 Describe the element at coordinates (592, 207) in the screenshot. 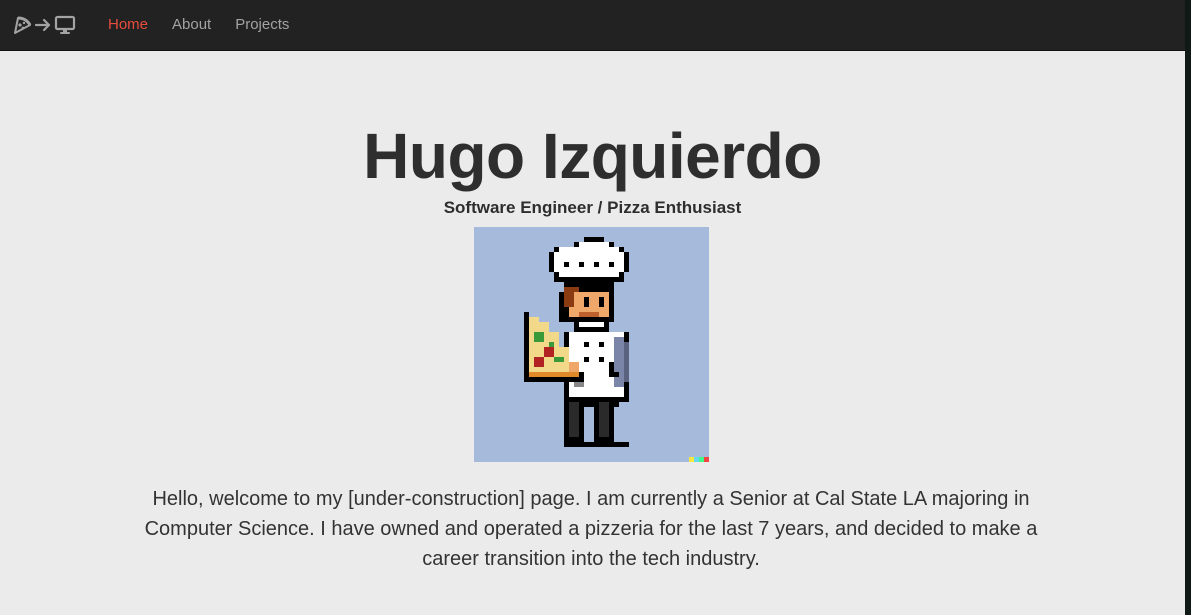

I see `tagline: Software Engineer / Pizza Enthusiast` at that location.